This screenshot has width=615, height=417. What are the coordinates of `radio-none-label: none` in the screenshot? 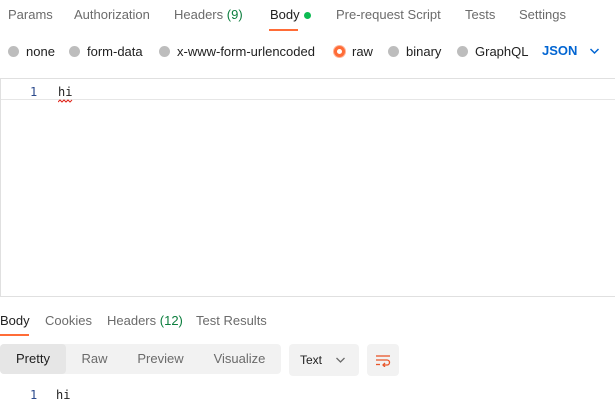 It's located at (40, 51).